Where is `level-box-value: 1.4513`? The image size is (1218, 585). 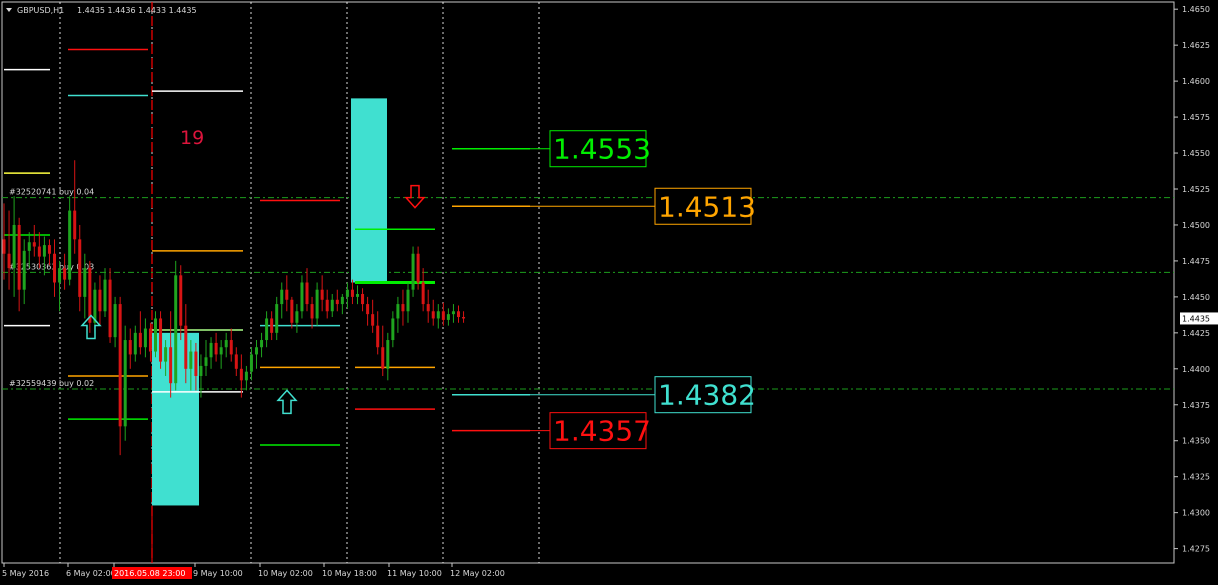
level-box-value: 1.4513 is located at coordinates (707, 206).